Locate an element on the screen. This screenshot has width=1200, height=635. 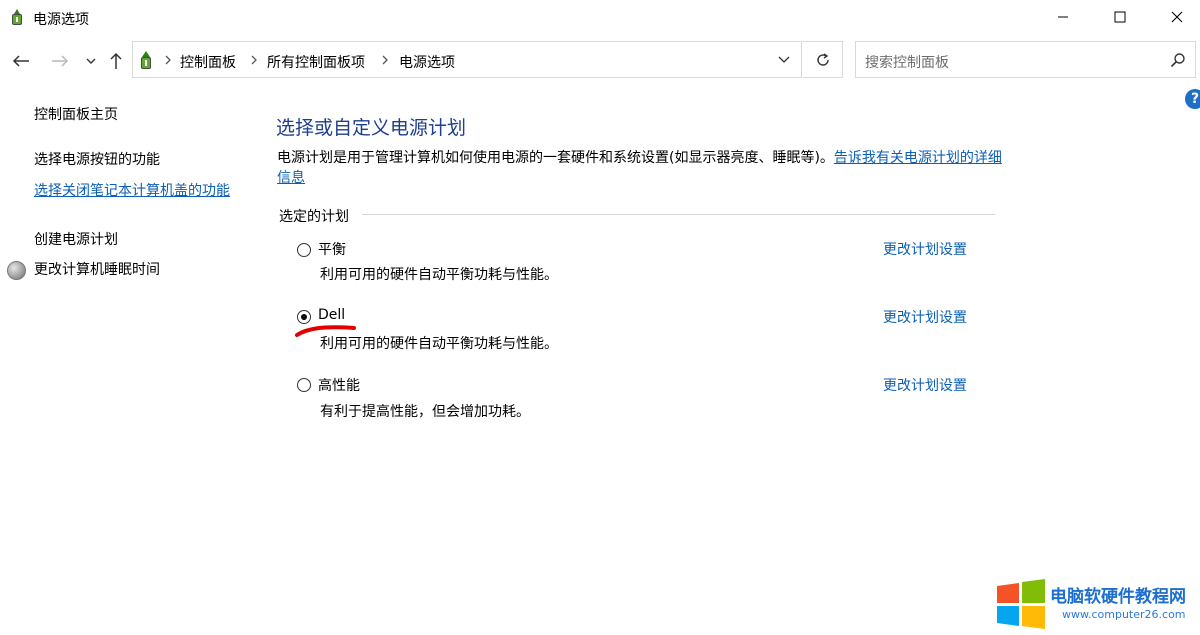
arrow-right-icon is located at coordinates (60, 61).